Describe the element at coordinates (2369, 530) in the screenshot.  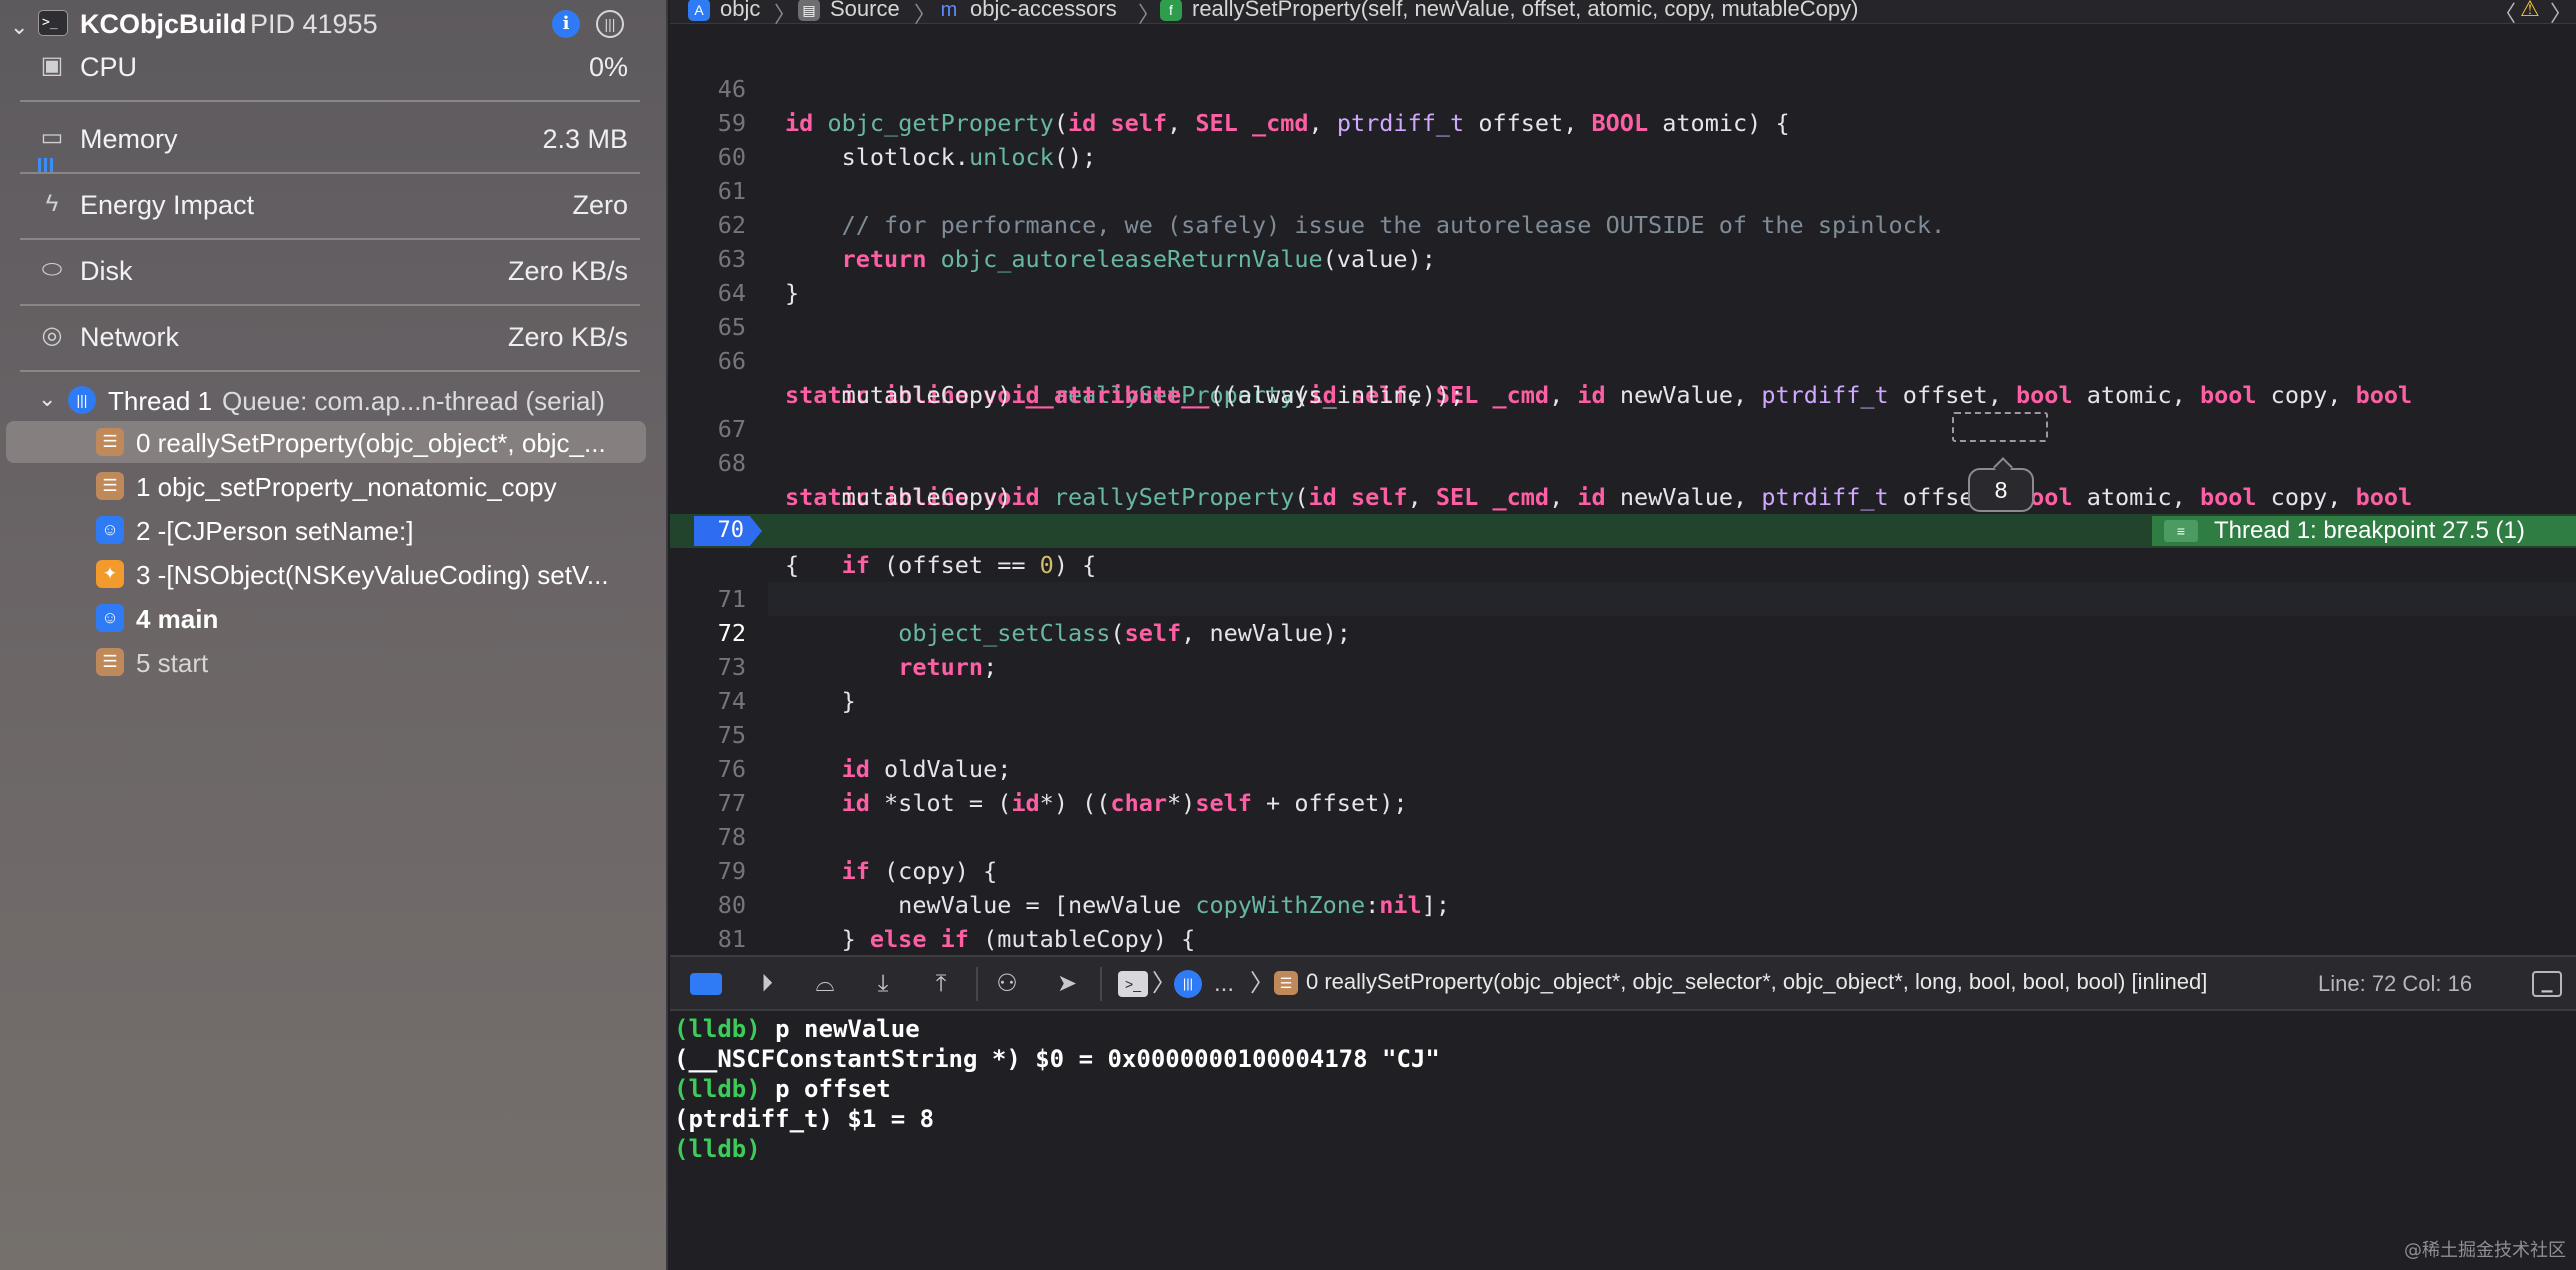
I see `breakpoint-label: Thread 1: breakpoint 27.5 (1)` at that location.